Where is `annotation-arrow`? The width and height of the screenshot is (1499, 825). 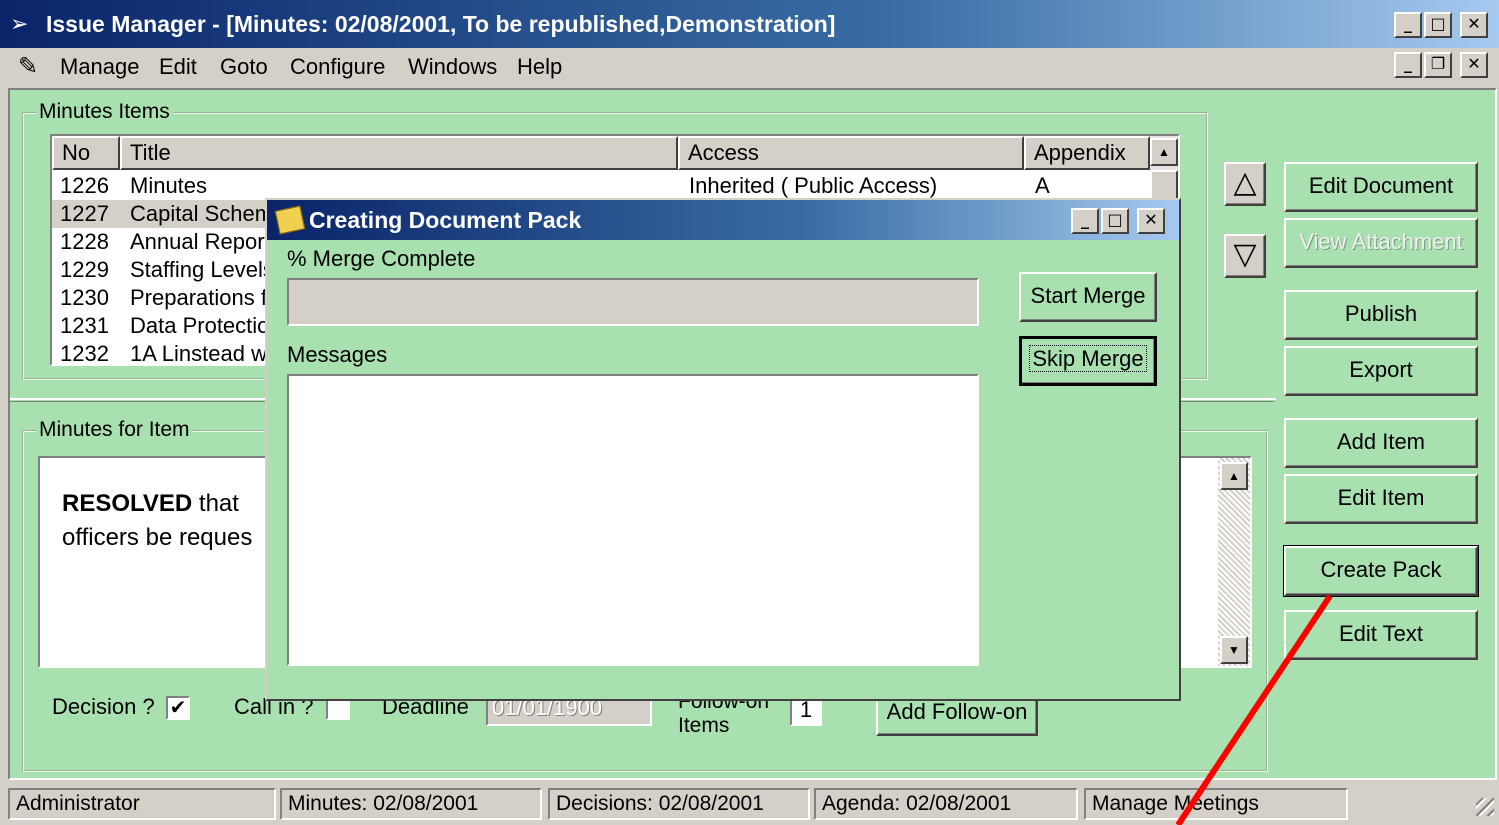
annotation-arrow is located at coordinates (1254, 709).